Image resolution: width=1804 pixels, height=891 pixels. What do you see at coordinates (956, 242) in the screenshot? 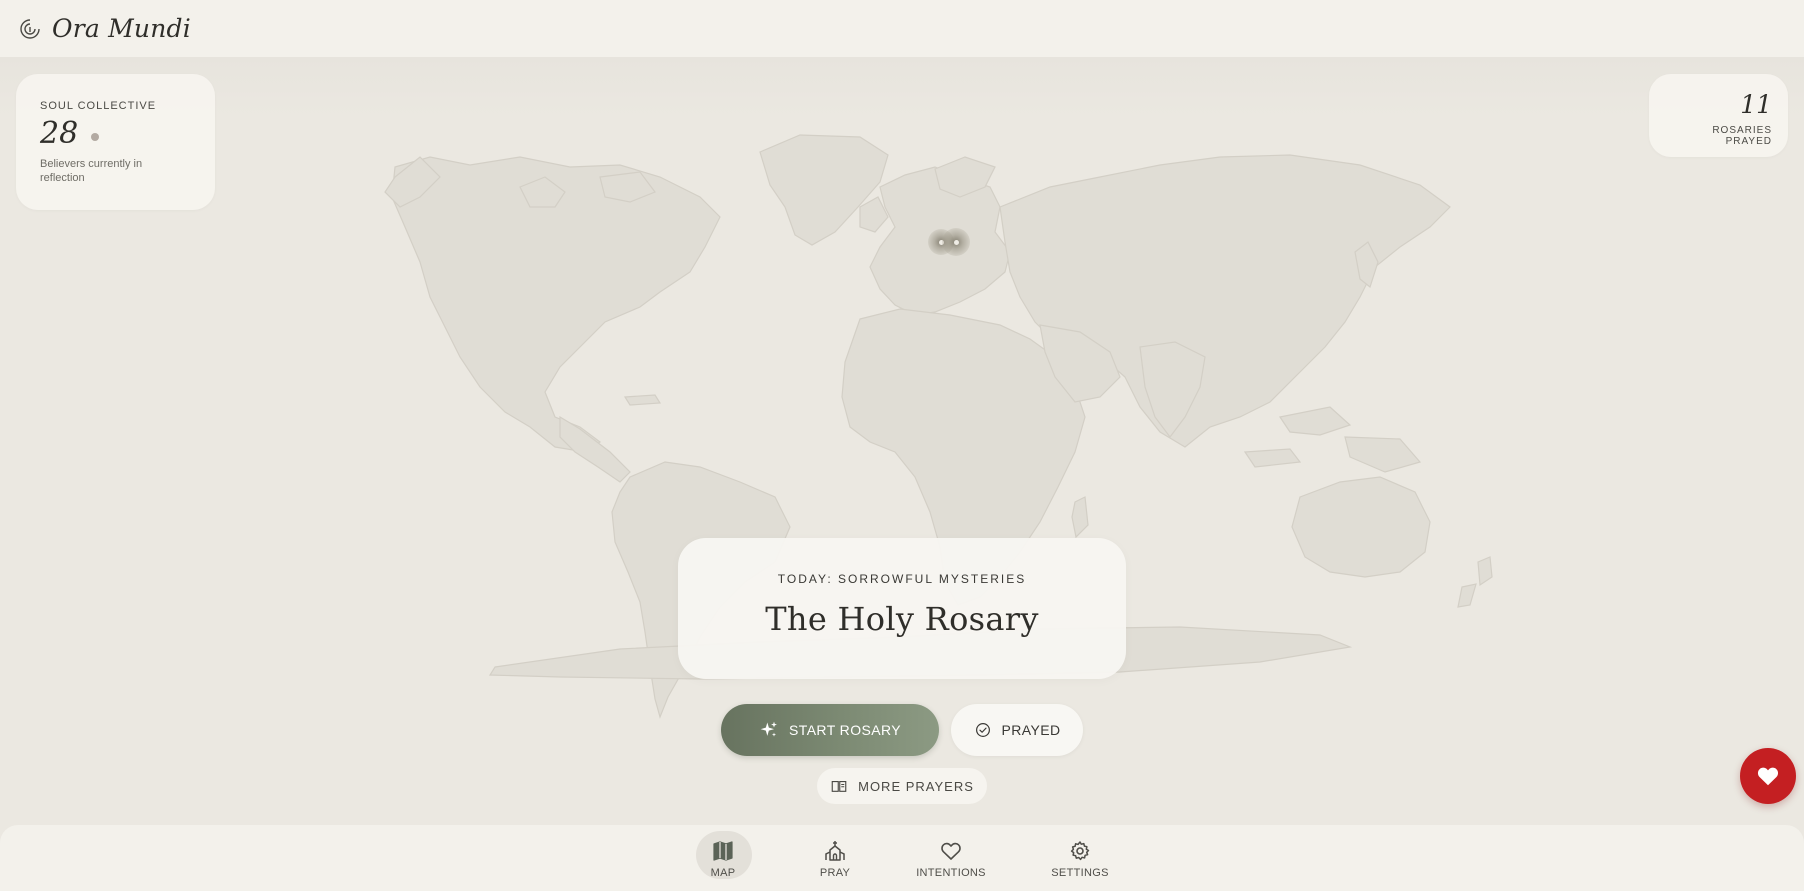
I see `presence-marker` at bounding box center [956, 242].